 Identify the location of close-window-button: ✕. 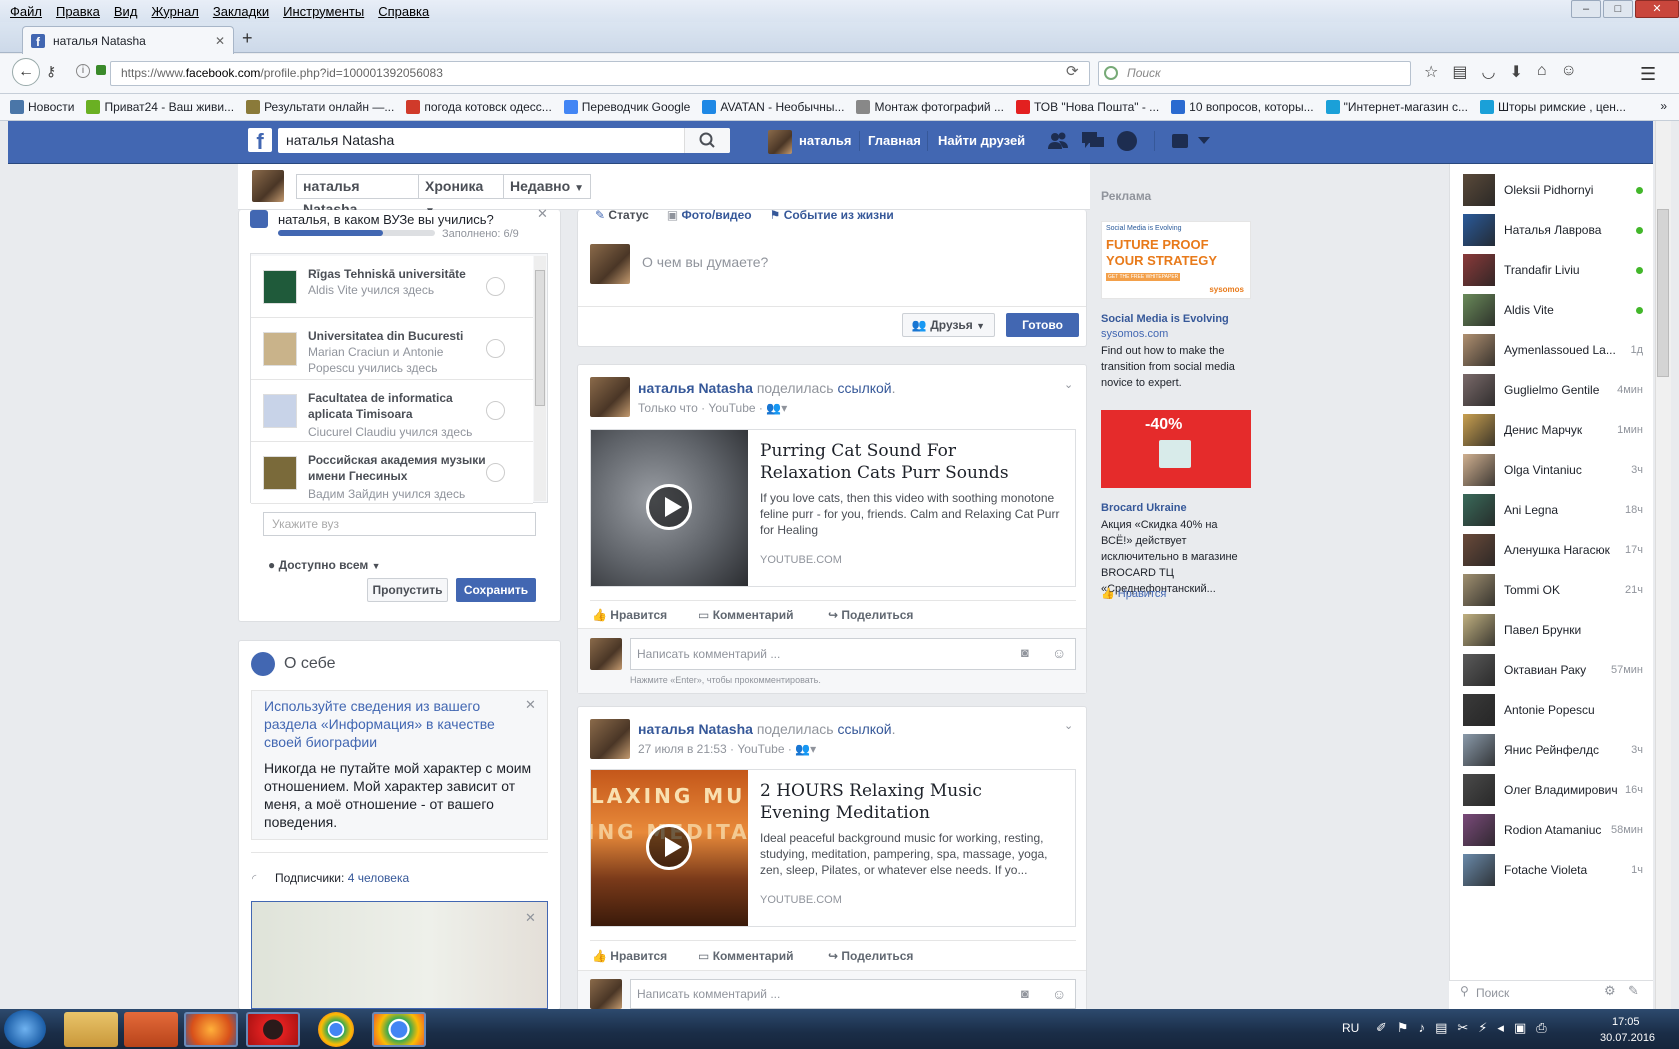
(1657, 9).